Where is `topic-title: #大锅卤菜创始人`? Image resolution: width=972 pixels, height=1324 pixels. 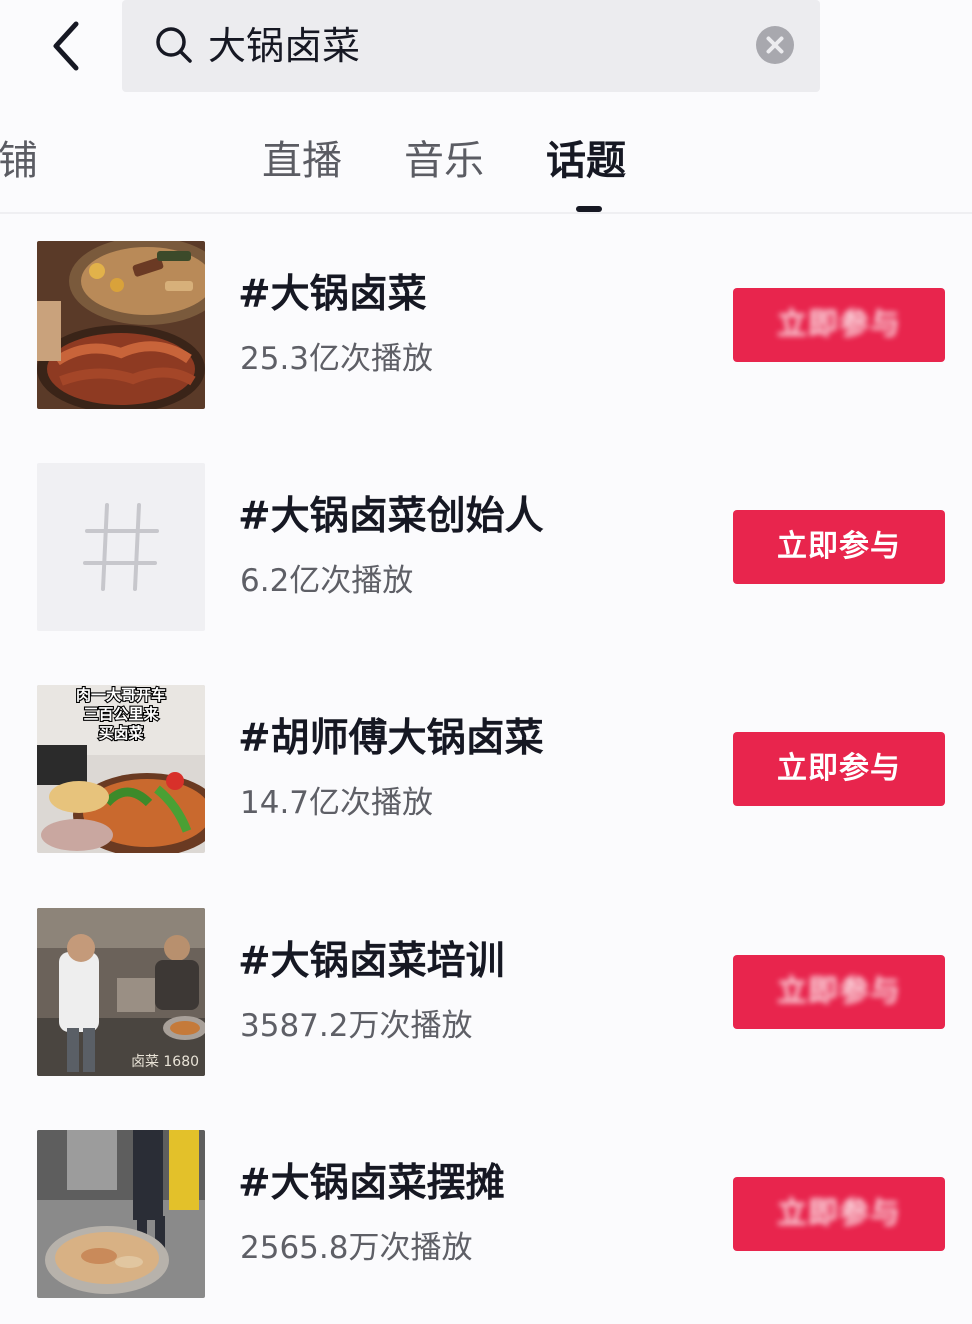 topic-title: #大锅卤菜创始人 is located at coordinates (391, 516).